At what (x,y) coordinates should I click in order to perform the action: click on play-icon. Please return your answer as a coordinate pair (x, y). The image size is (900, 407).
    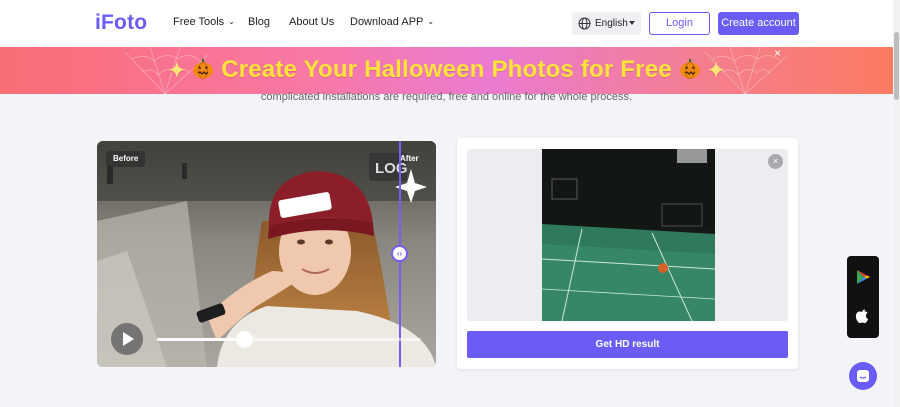
    Looking at the image, I should click on (127, 339).